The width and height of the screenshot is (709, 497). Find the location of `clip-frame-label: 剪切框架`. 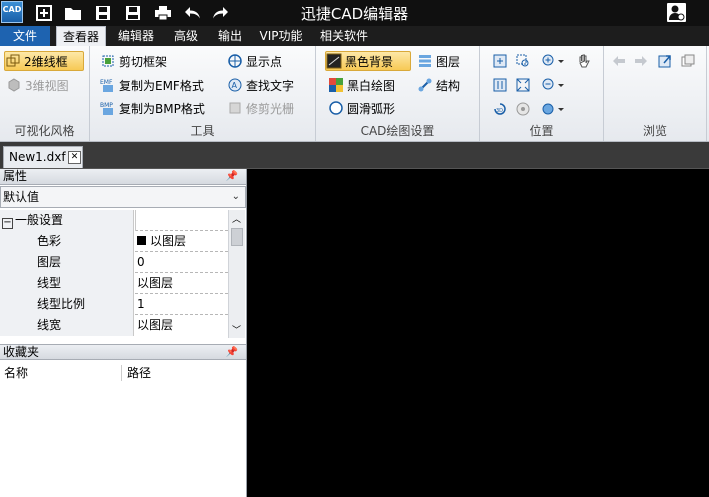

clip-frame-label: 剪切框架 is located at coordinates (143, 61).